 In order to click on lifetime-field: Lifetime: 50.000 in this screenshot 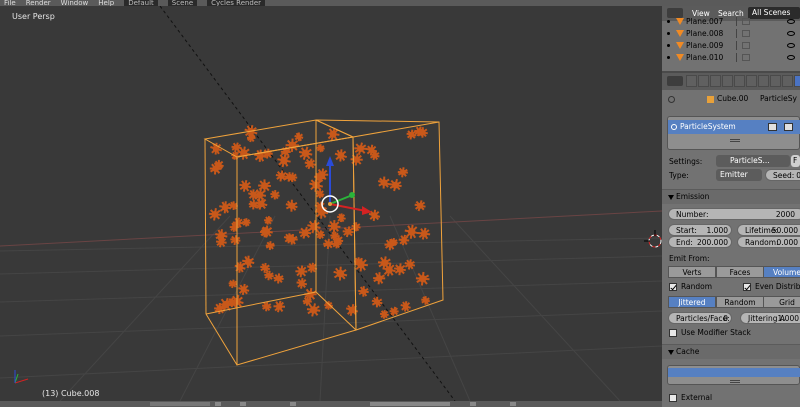, I will do `click(768, 230)`.